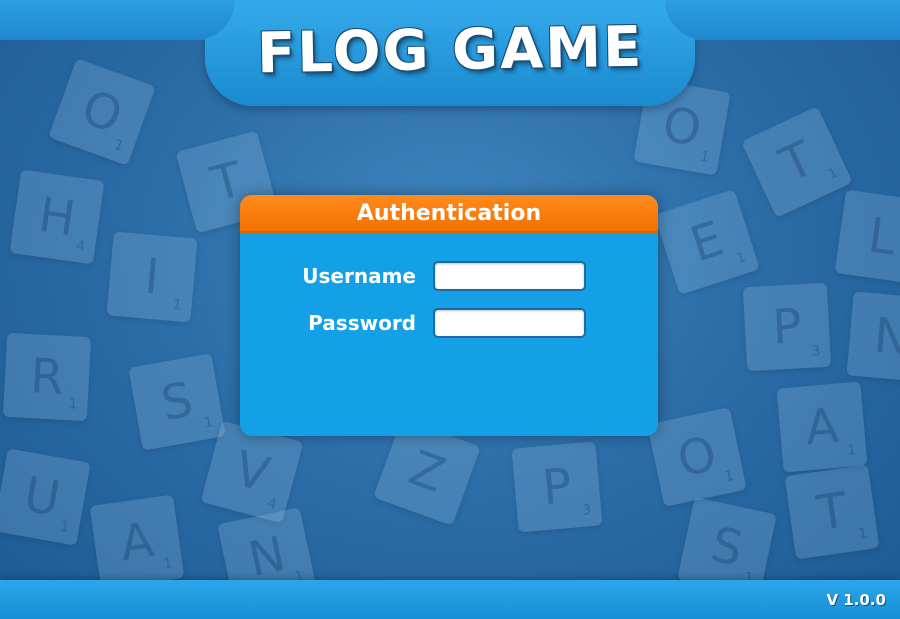 The height and width of the screenshot is (619, 900). I want to click on letter-tile: E1, so click(707, 242).